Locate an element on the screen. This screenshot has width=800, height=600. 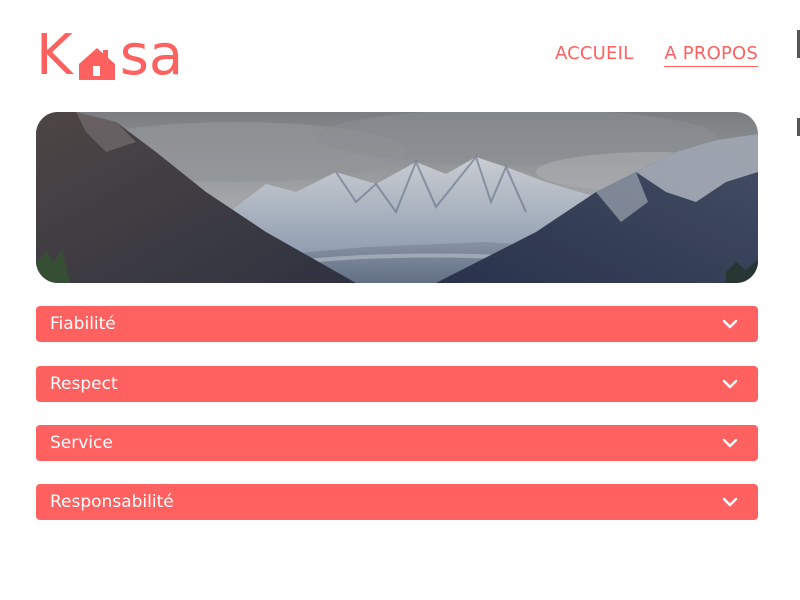
main-nav: ACCUEIL A PROPOS is located at coordinates (656, 55).